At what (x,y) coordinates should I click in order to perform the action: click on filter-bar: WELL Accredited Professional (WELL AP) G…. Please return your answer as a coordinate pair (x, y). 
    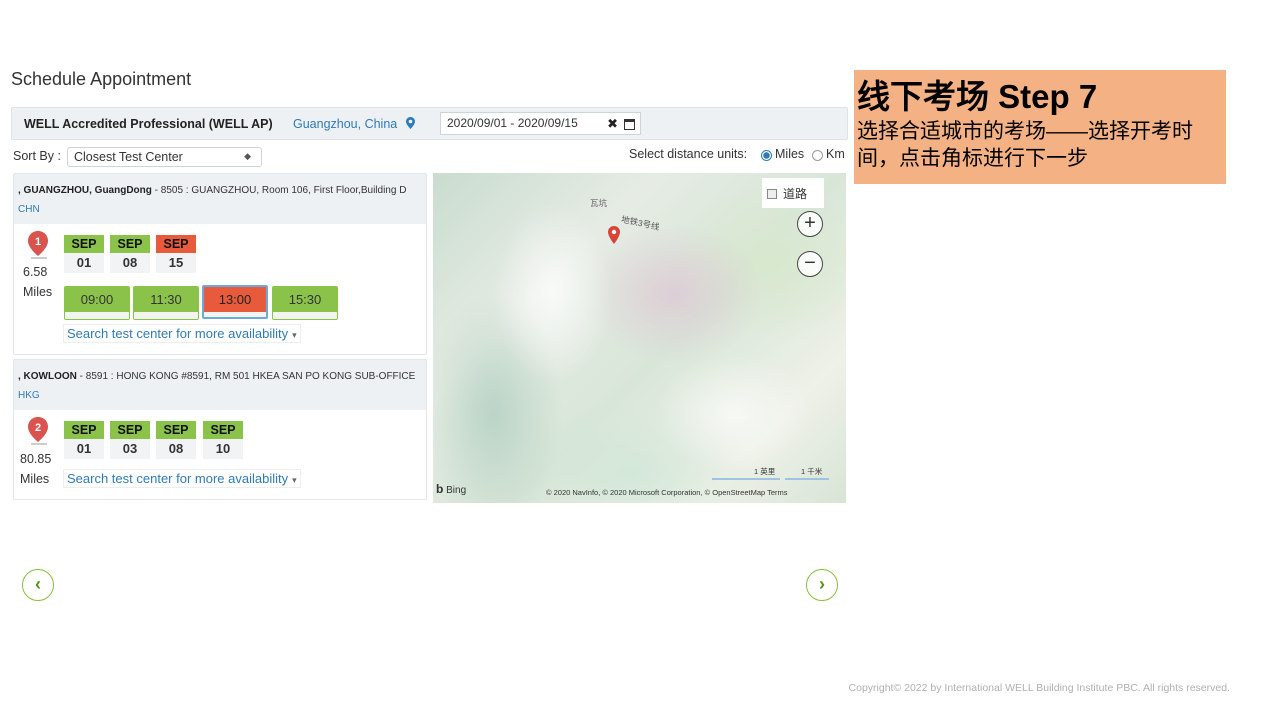
    Looking at the image, I should click on (429, 123).